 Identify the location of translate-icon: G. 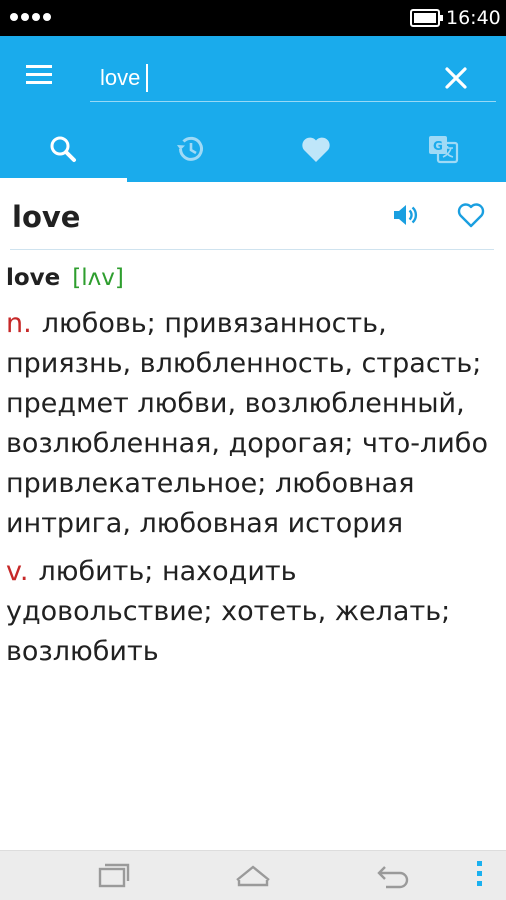
(443, 150).